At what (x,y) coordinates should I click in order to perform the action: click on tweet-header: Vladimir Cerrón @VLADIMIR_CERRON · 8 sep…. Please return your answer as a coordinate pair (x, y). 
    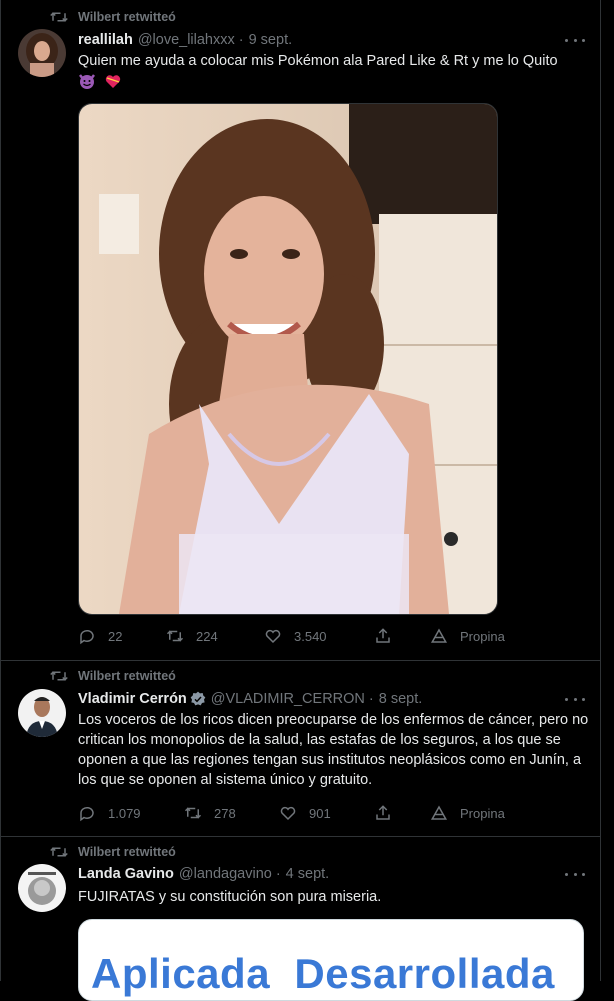
    Looking at the image, I should click on (250, 699).